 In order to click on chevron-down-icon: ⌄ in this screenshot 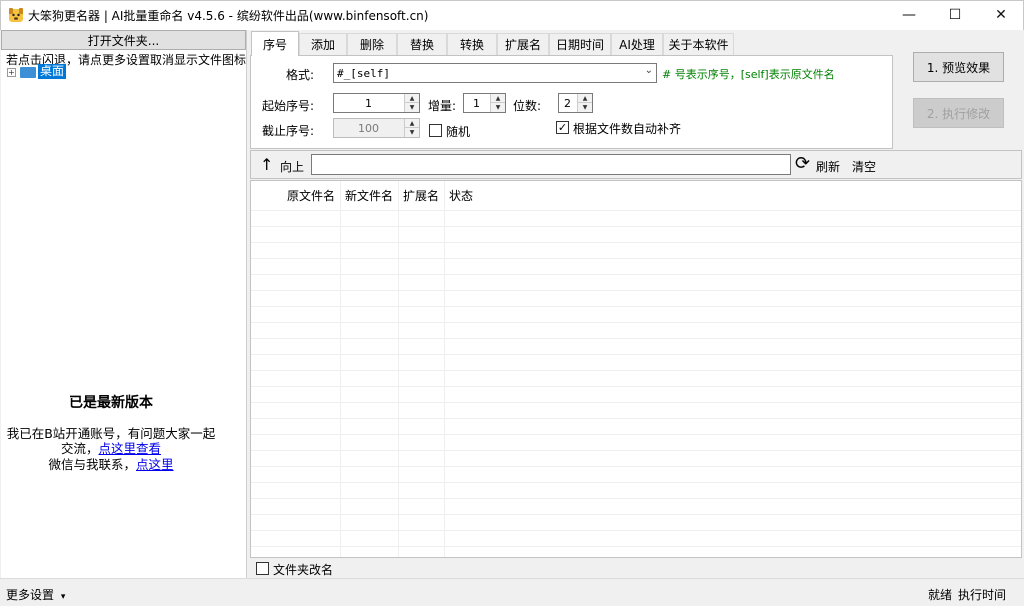, I will do `click(648, 70)`.